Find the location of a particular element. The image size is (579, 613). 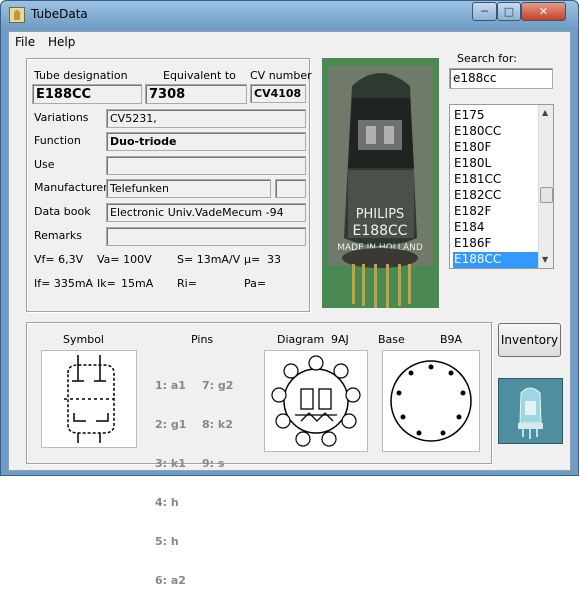

pins-list-right: 7: g2 8: k2 9: s is located at coordinates (217, 424).